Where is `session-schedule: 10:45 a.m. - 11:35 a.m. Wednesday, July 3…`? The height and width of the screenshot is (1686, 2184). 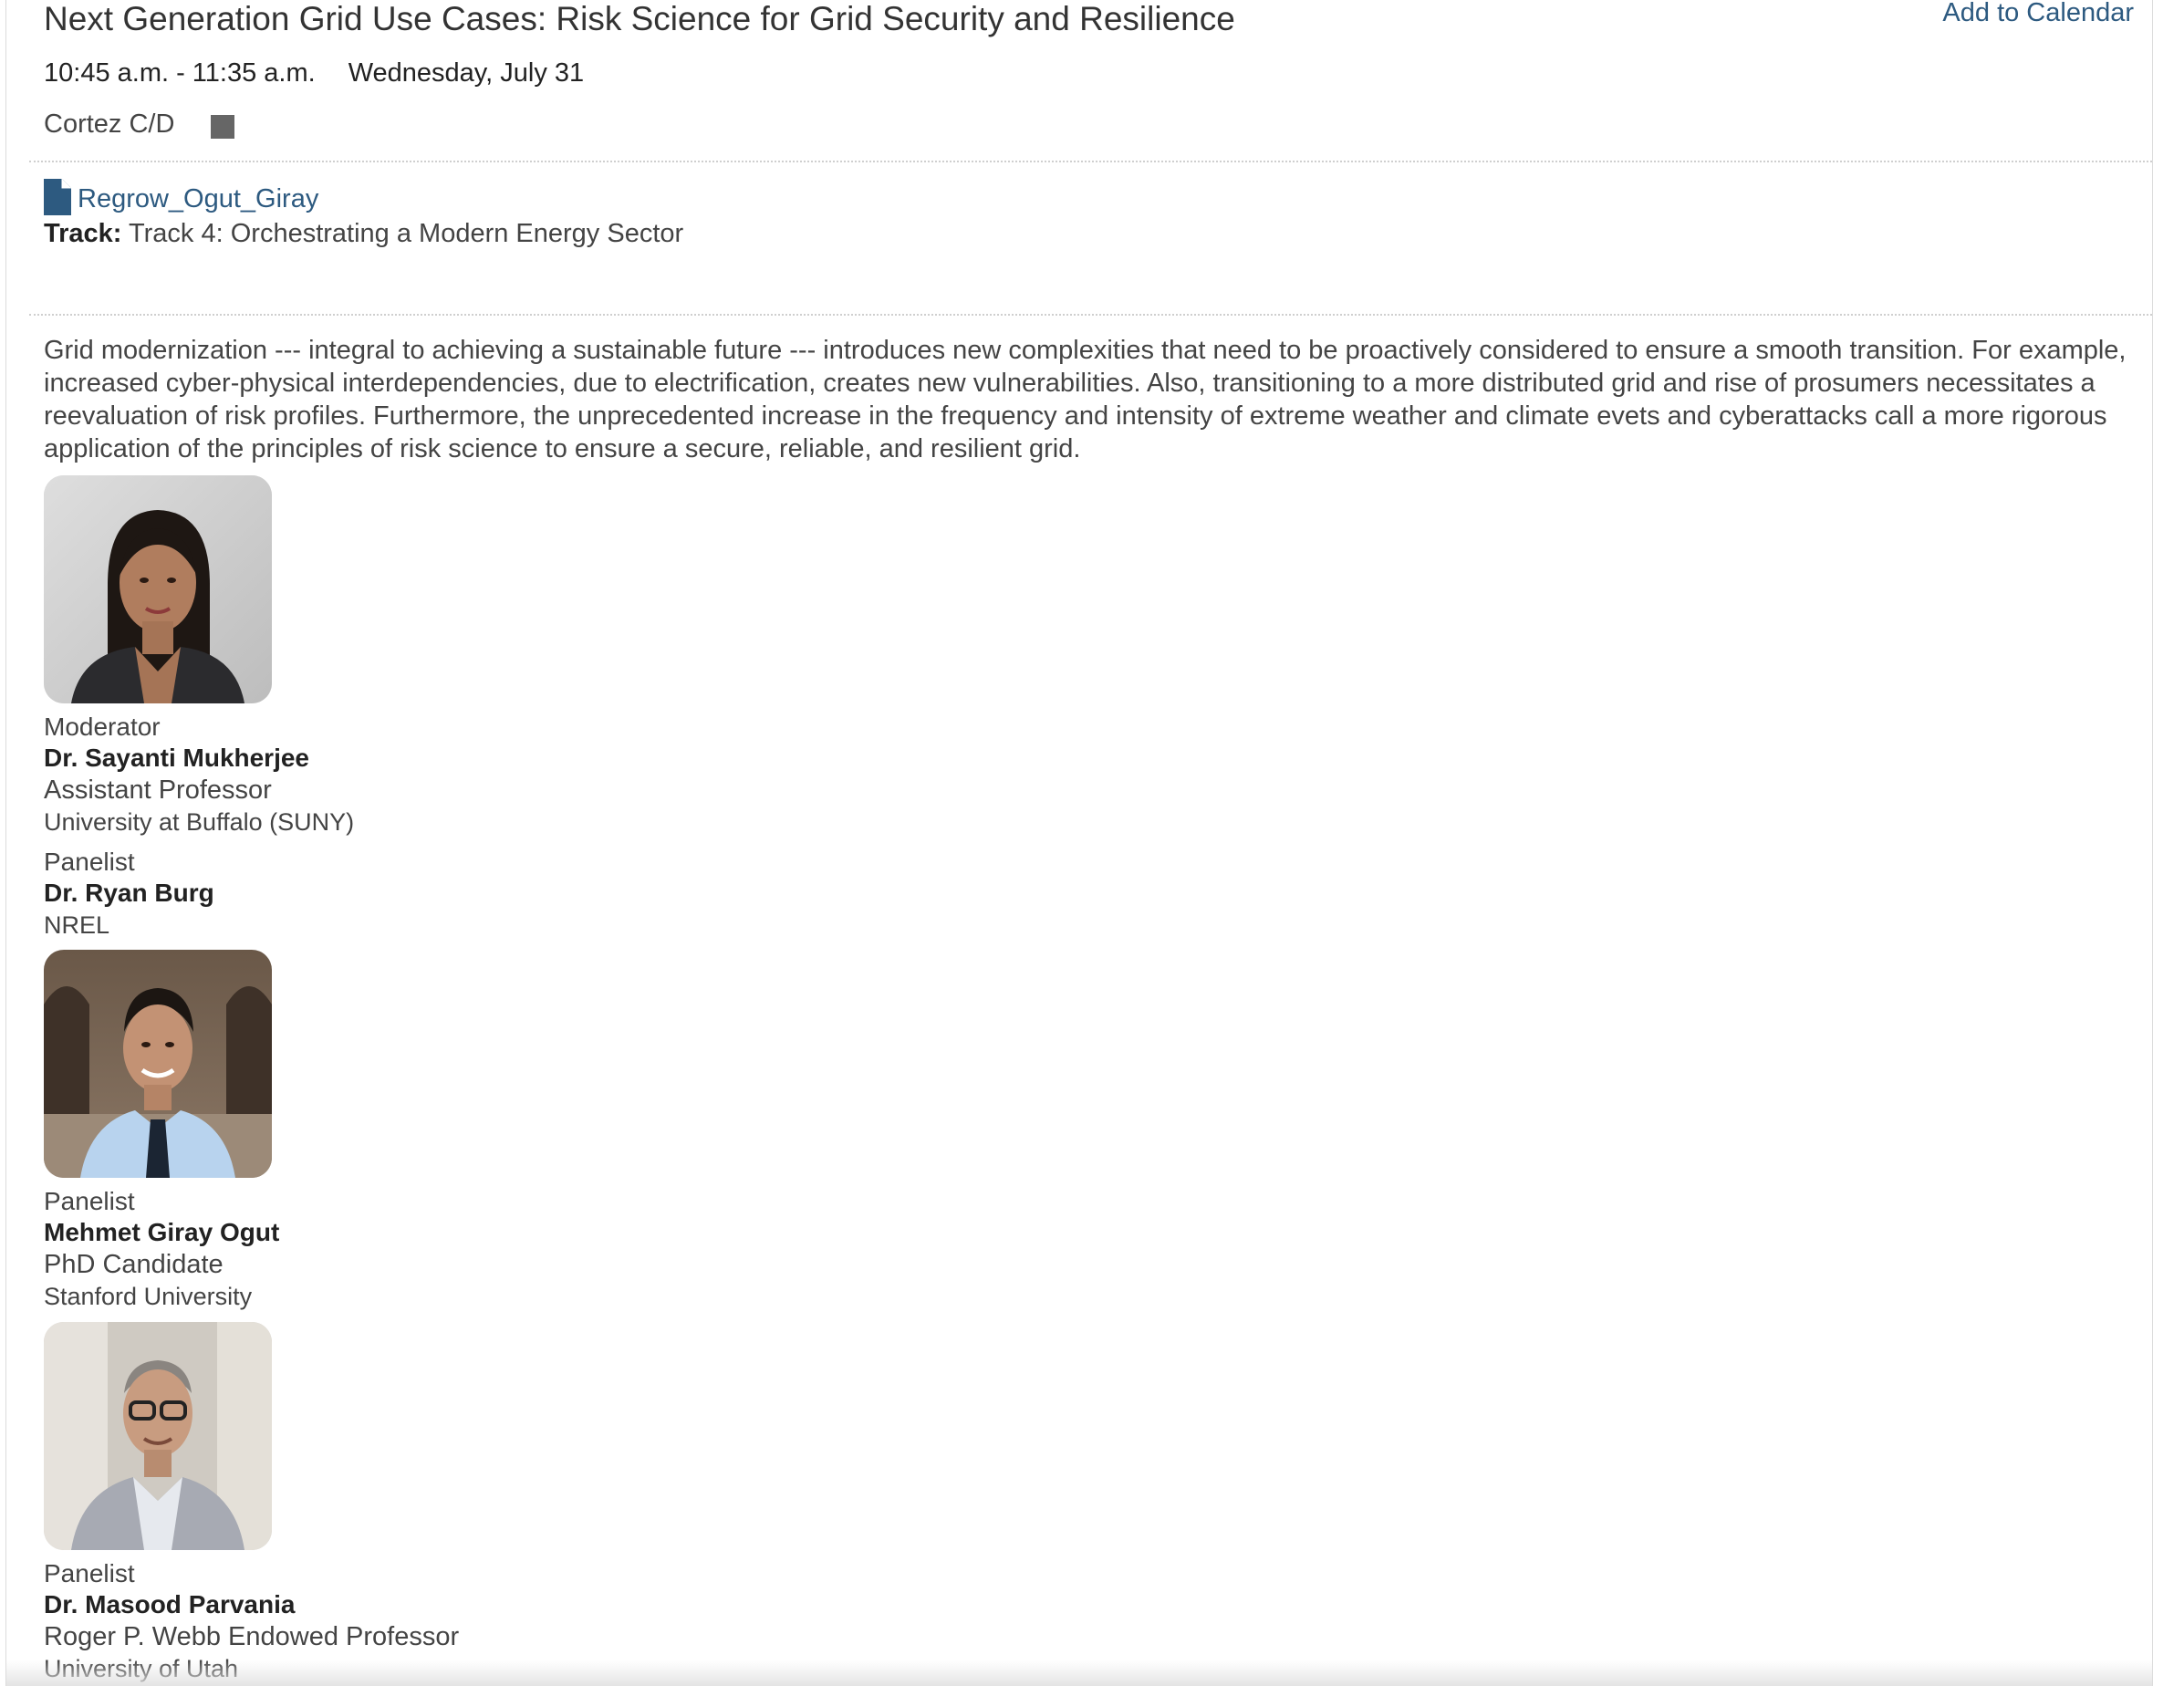 session-schedule: 10:45 a.m. - 11:35 a.m. Wednesday, July 3… is located at coordinates (314, 73).